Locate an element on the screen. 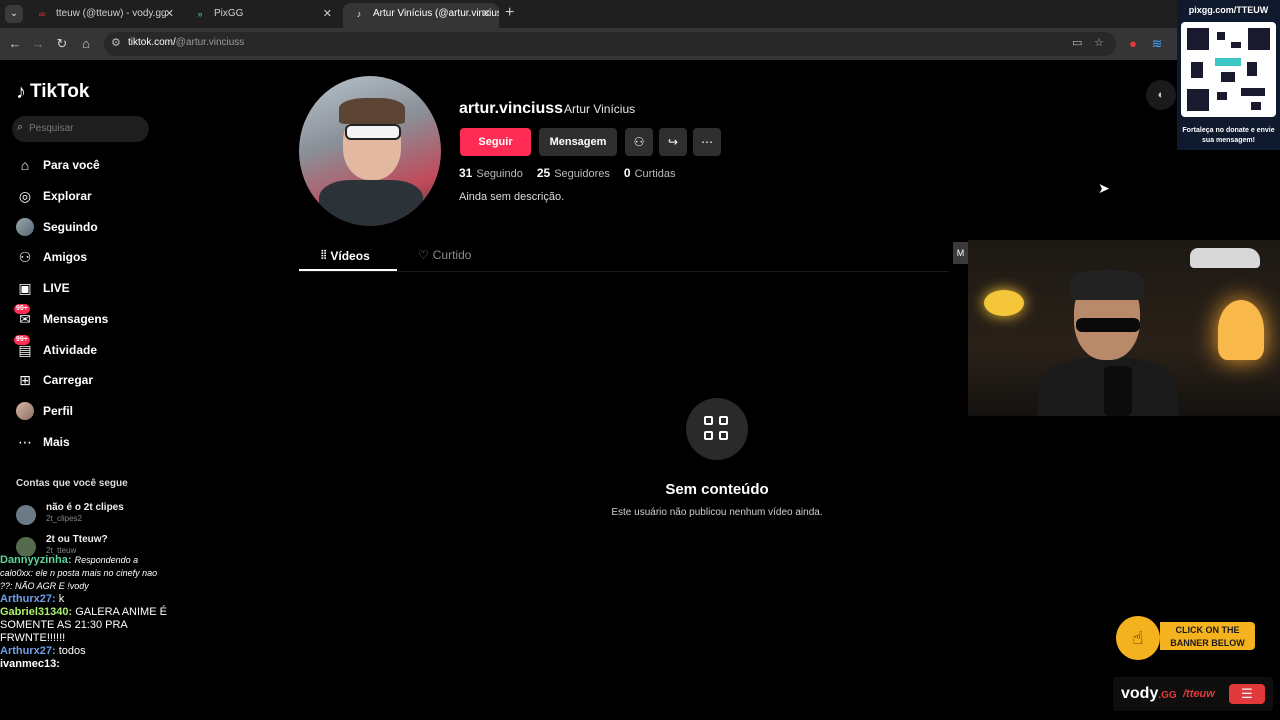 This screenshot has width=1280, height=720. site-info-icon: ⚙ is located at coordinates (116, 42).